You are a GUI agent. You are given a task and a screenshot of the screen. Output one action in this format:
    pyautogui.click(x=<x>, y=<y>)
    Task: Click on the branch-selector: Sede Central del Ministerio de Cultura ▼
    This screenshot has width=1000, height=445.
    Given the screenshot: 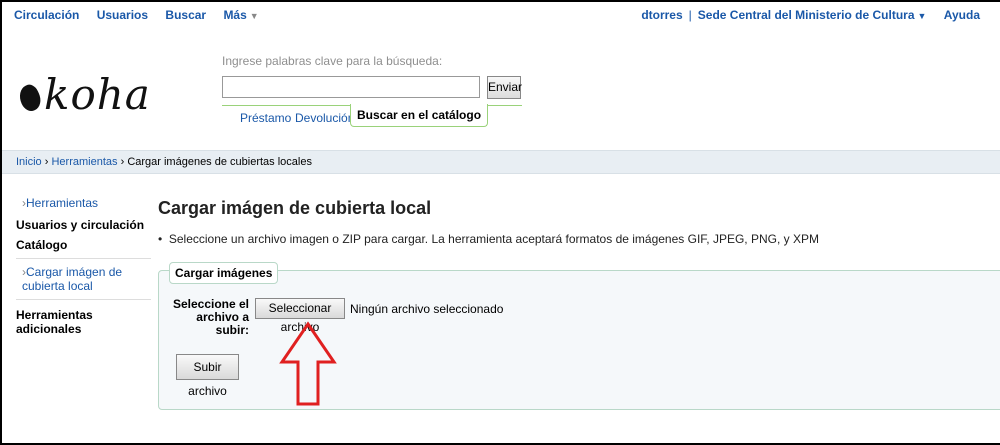 What is the action you would take?
    pyautogui.click(x=812, y=15)
    